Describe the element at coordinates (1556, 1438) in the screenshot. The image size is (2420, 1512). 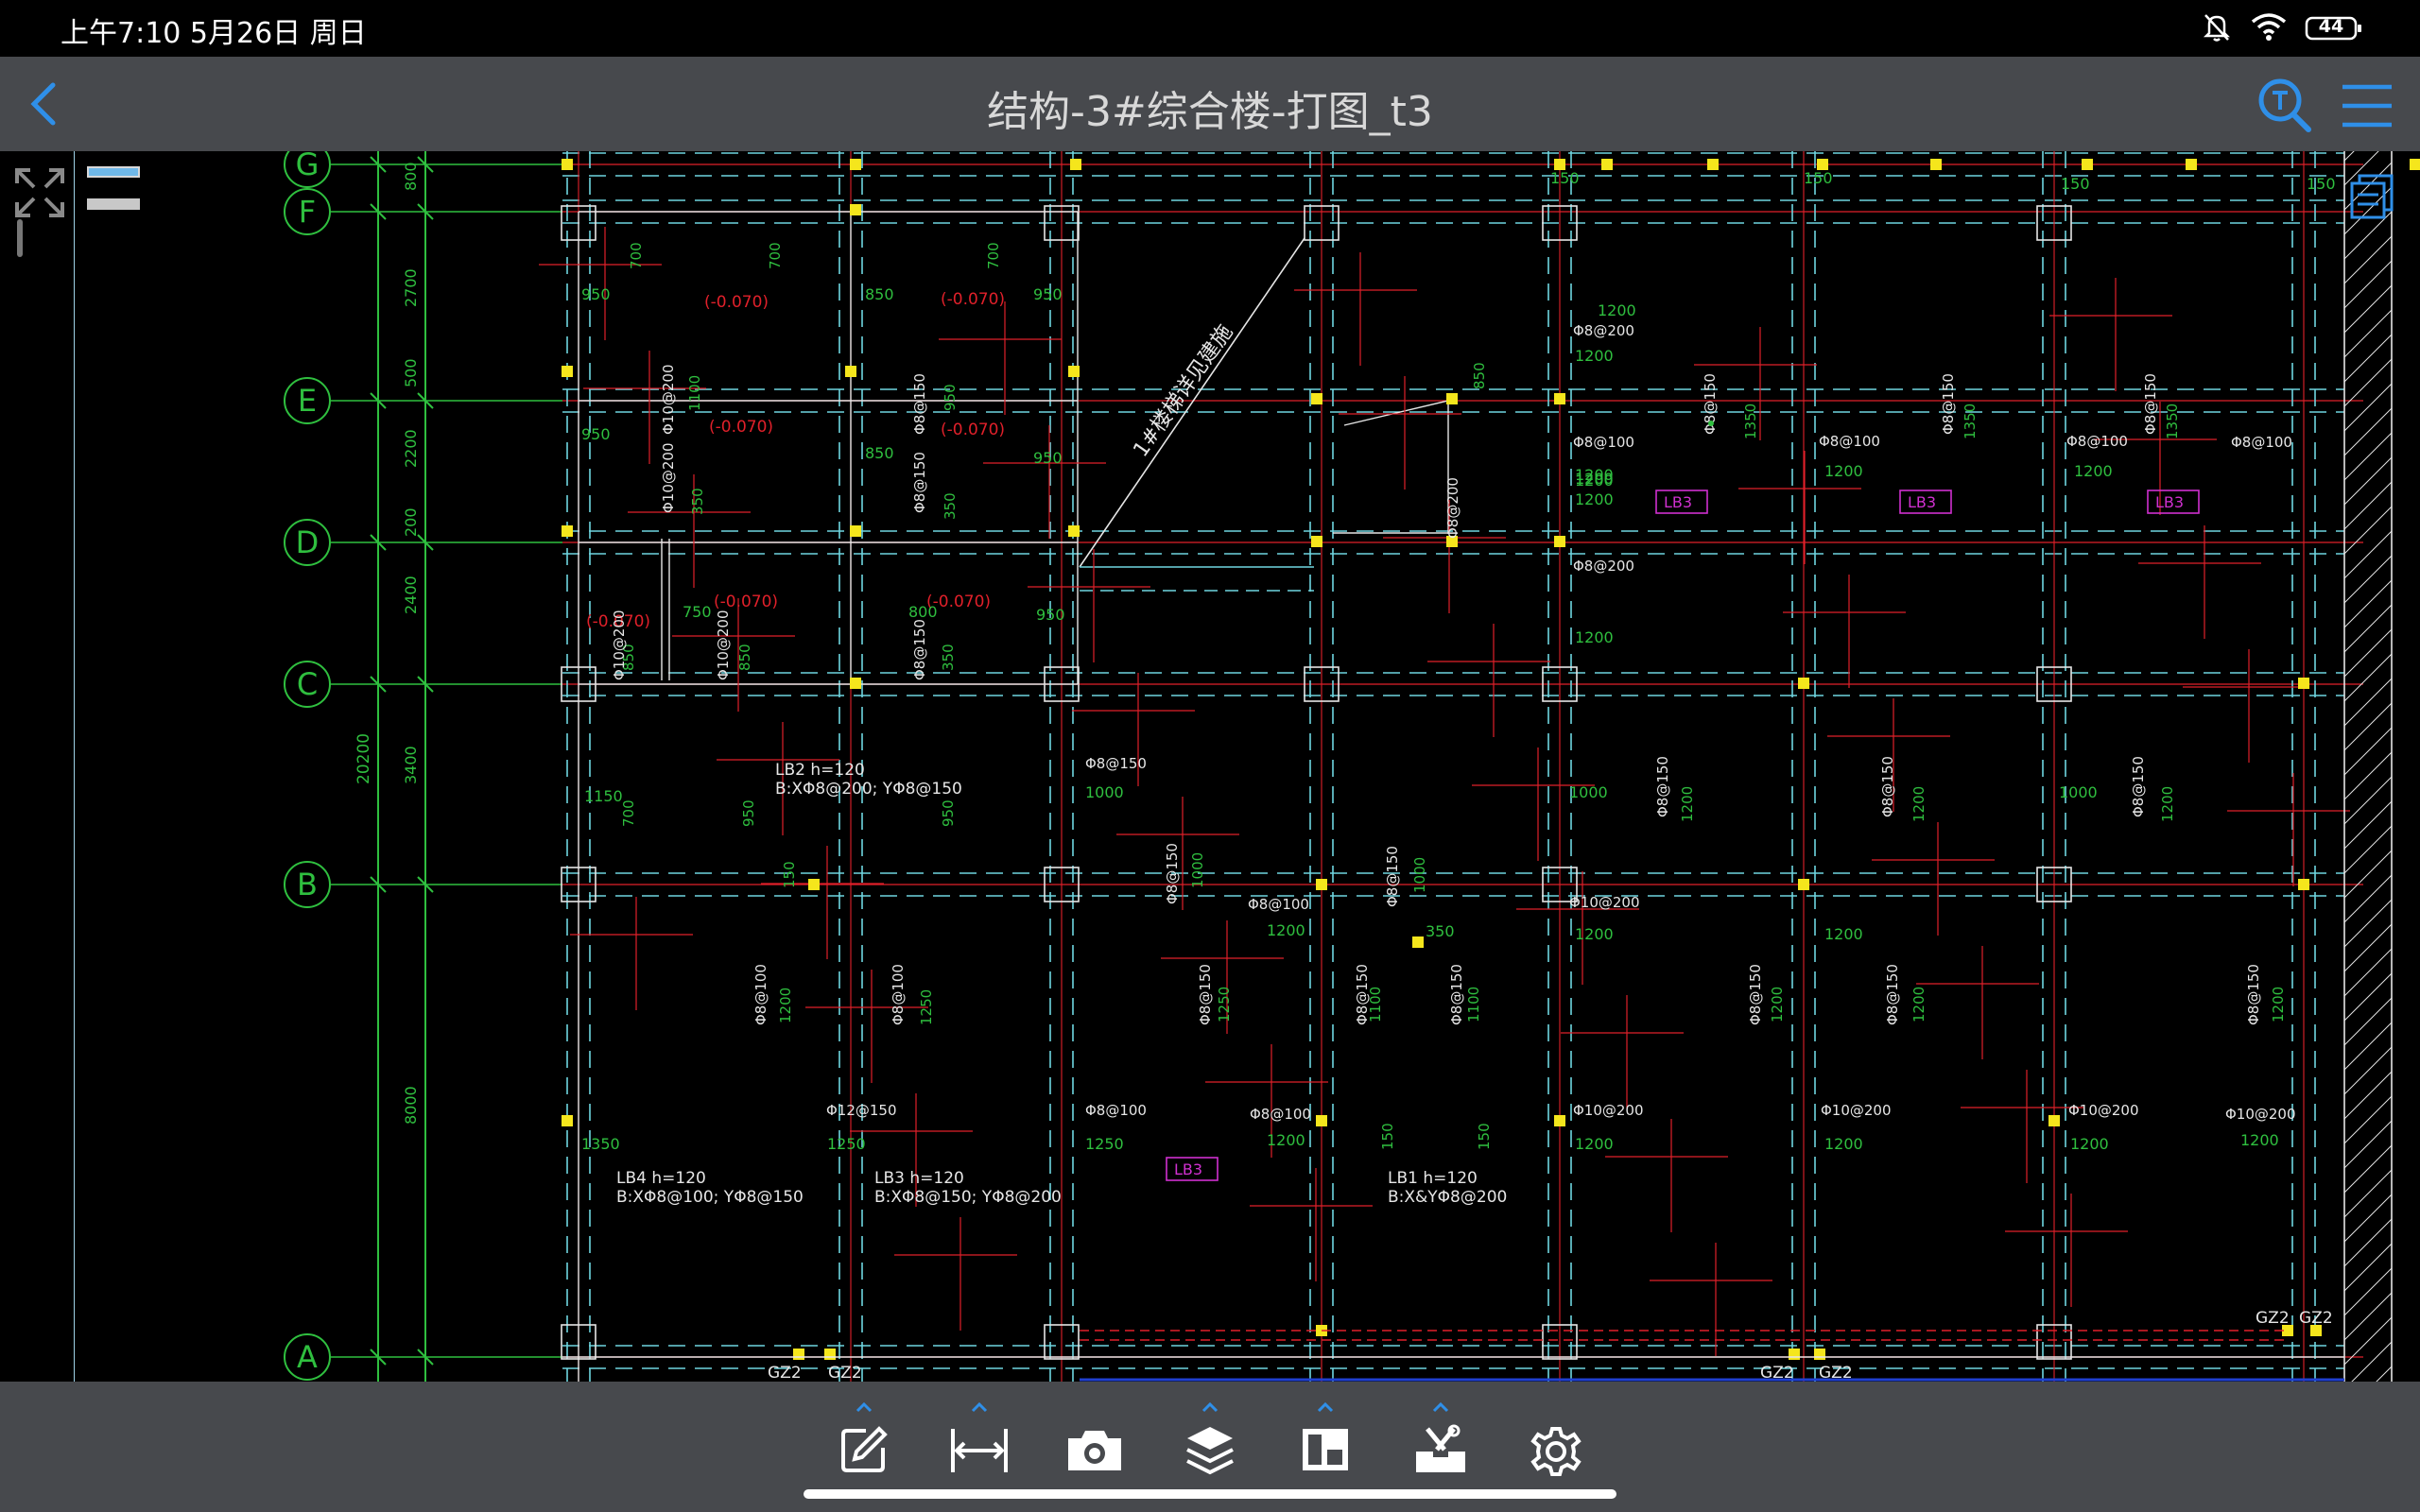
I see `settings-button` at that location.